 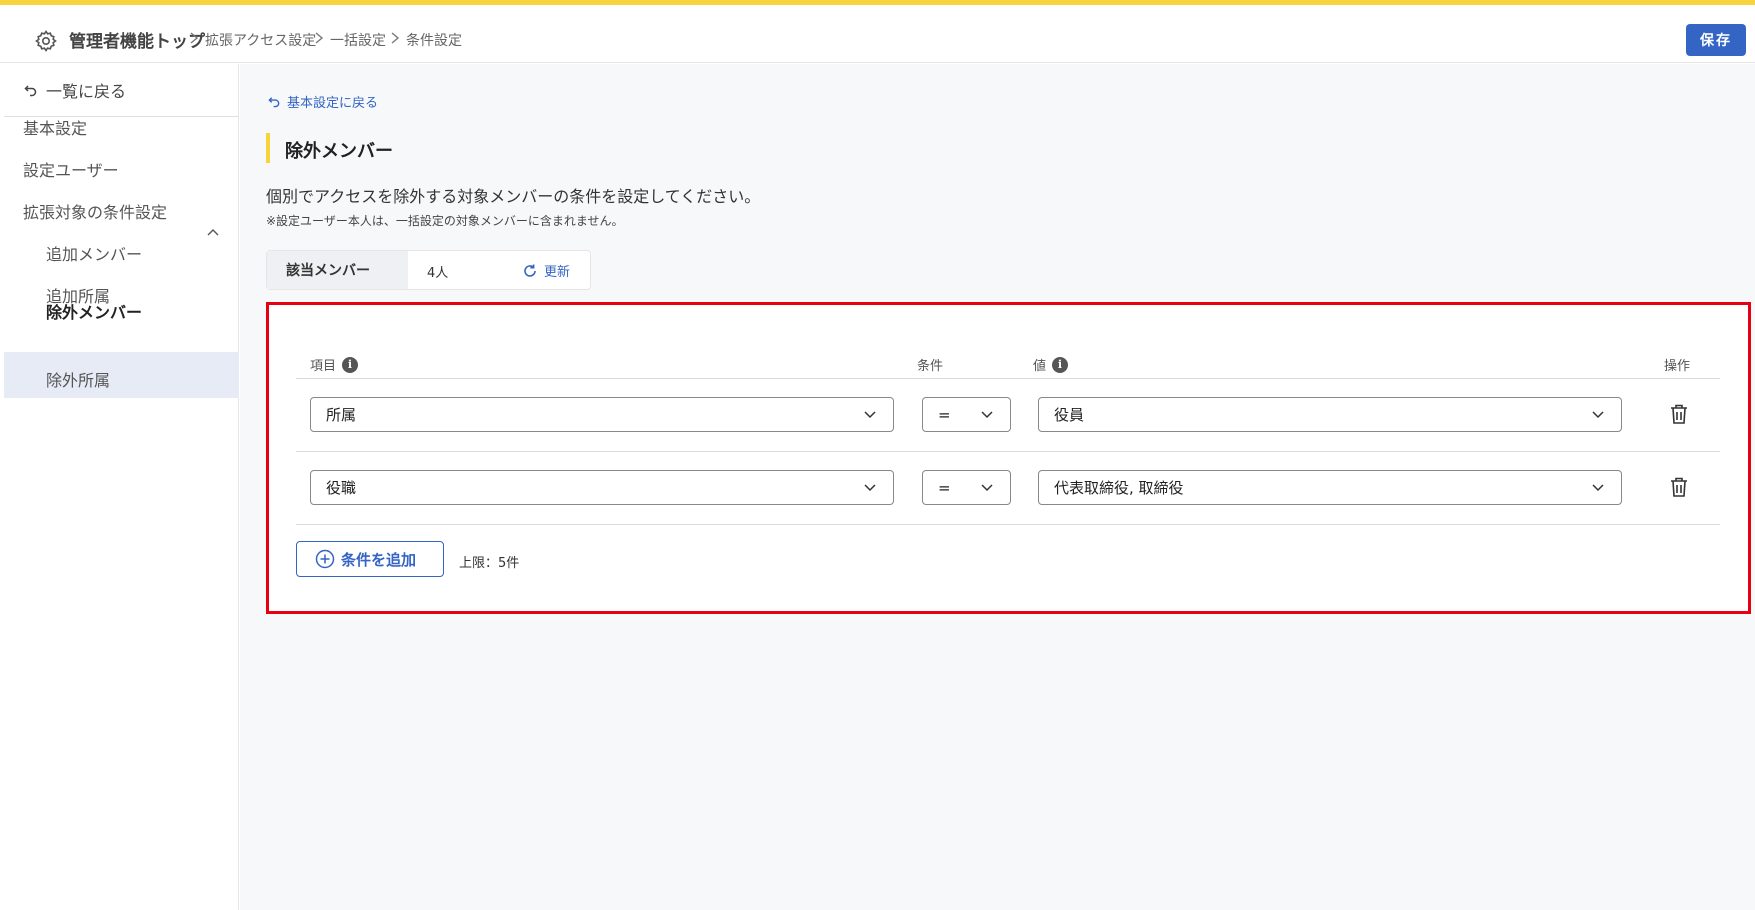 I want to click on column-header-action-label: 操作, so click(x=1677, y=366).